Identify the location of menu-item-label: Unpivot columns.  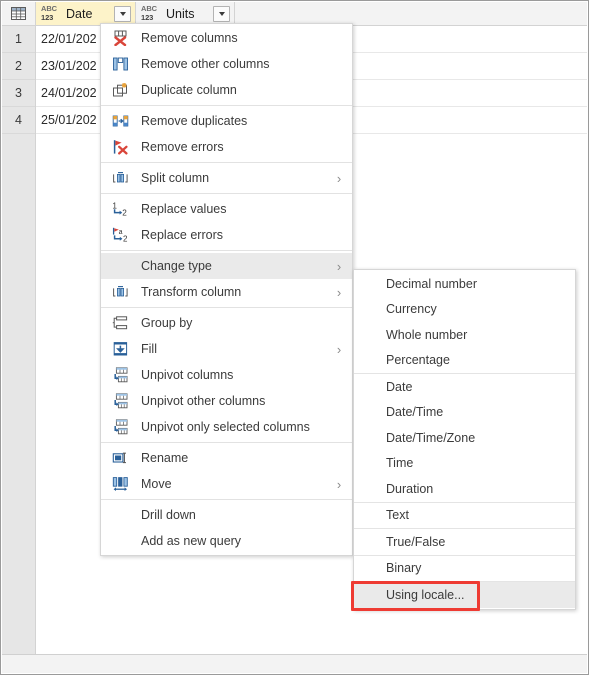
(187, 375).